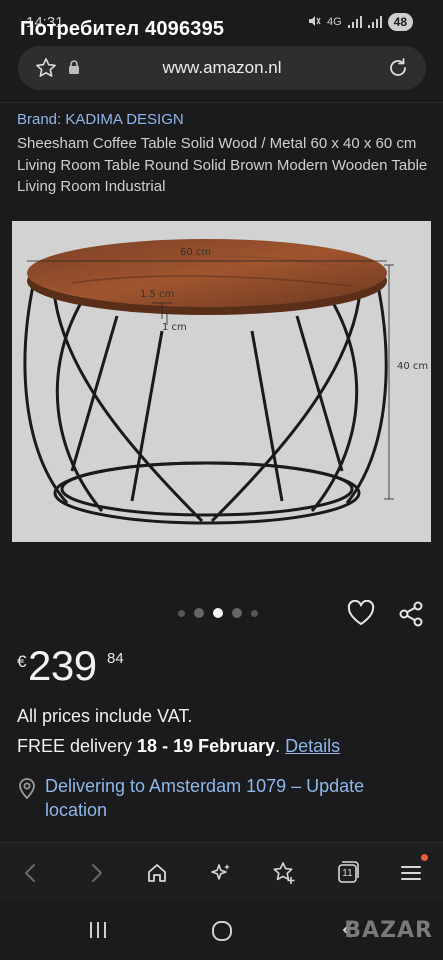 The image size is (443, 960). I want to click on dimension-height-label: 40 cm, so click(413, 366).